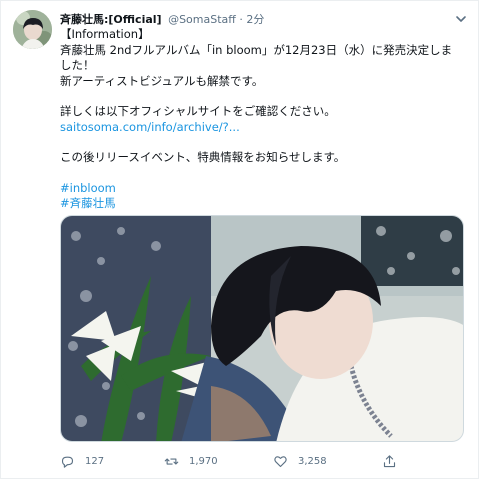 This screenshot has width=479, height=479. Describe the element at coordinates (280, 461) in the screenshot. I see `heart-icon` at that location.